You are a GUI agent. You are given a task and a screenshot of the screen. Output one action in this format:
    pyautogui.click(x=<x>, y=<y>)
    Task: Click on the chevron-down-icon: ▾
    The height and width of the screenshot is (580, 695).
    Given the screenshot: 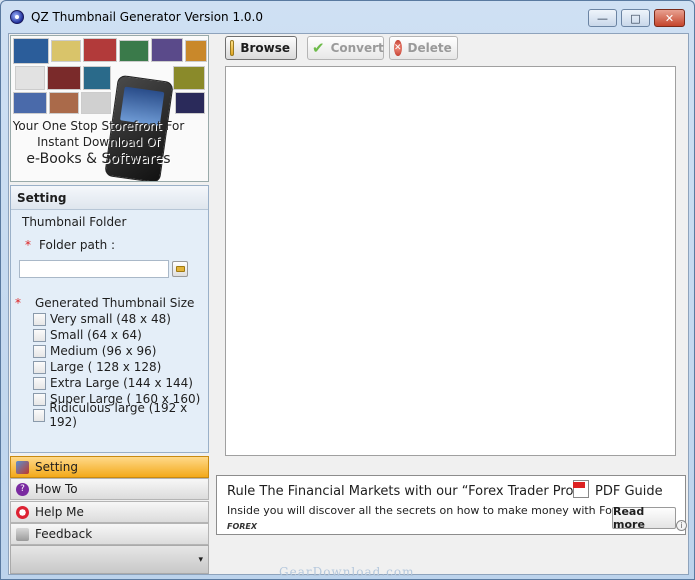 What is the action you would take?
    pyautogui.click(x=200, y=560)
    